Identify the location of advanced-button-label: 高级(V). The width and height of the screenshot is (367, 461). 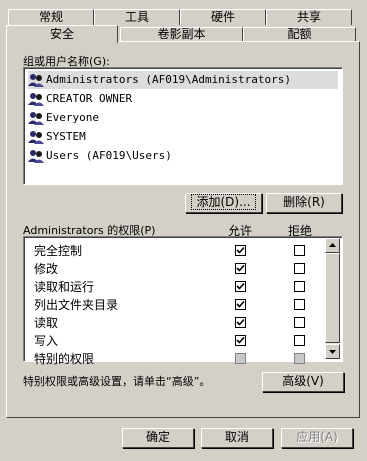
(303, 381).